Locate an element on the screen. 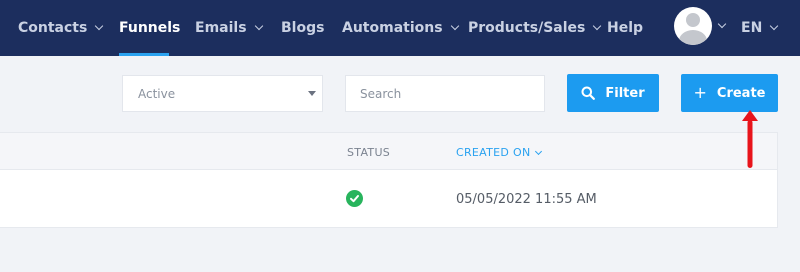 The height and width of the screenshot is (272, 800). status-filter-value: Active is located at coordinates (157, 93).